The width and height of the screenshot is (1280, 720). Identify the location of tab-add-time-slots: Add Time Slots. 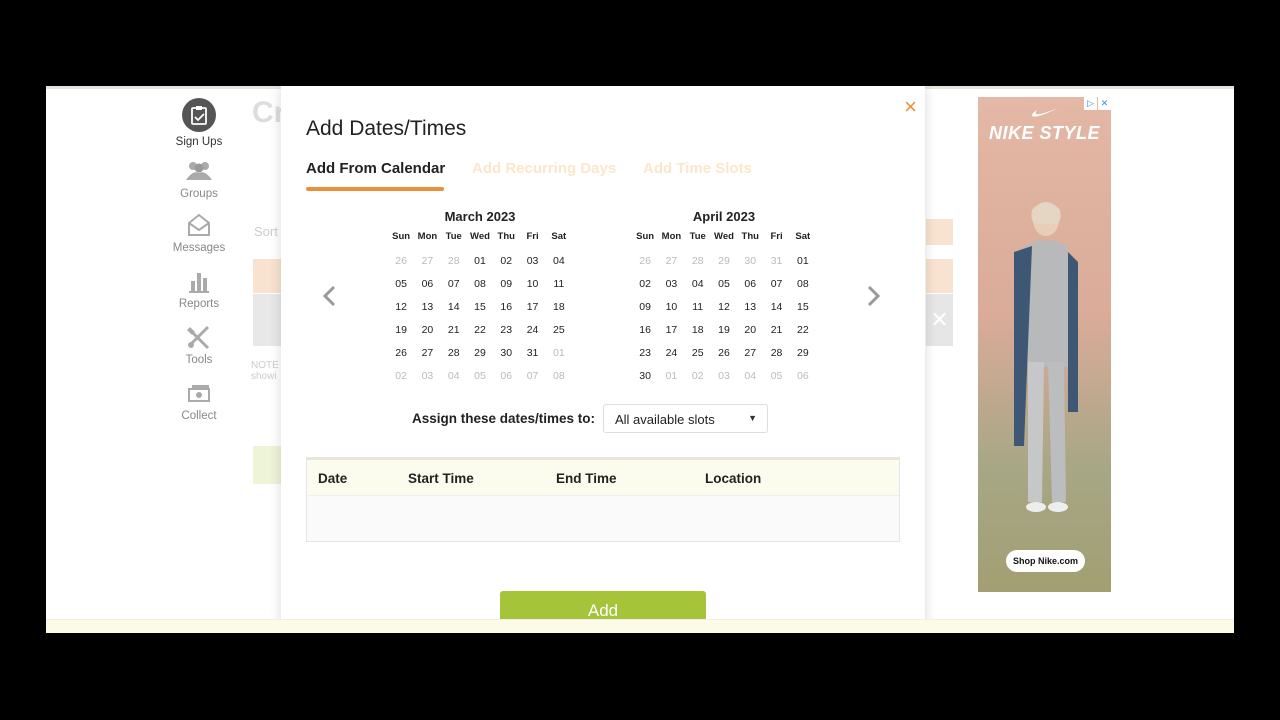
(697, 168).